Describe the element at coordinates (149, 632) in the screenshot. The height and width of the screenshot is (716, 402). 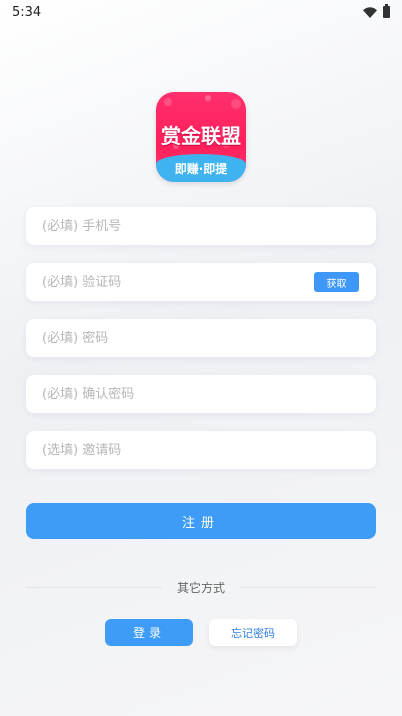
I see `login-button: 登录` at that location.